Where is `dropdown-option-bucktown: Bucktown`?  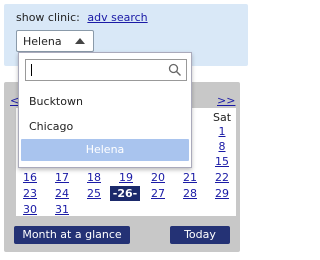
dropdown-option-bucktown: Bucktown is located at coordinates (56, 101).